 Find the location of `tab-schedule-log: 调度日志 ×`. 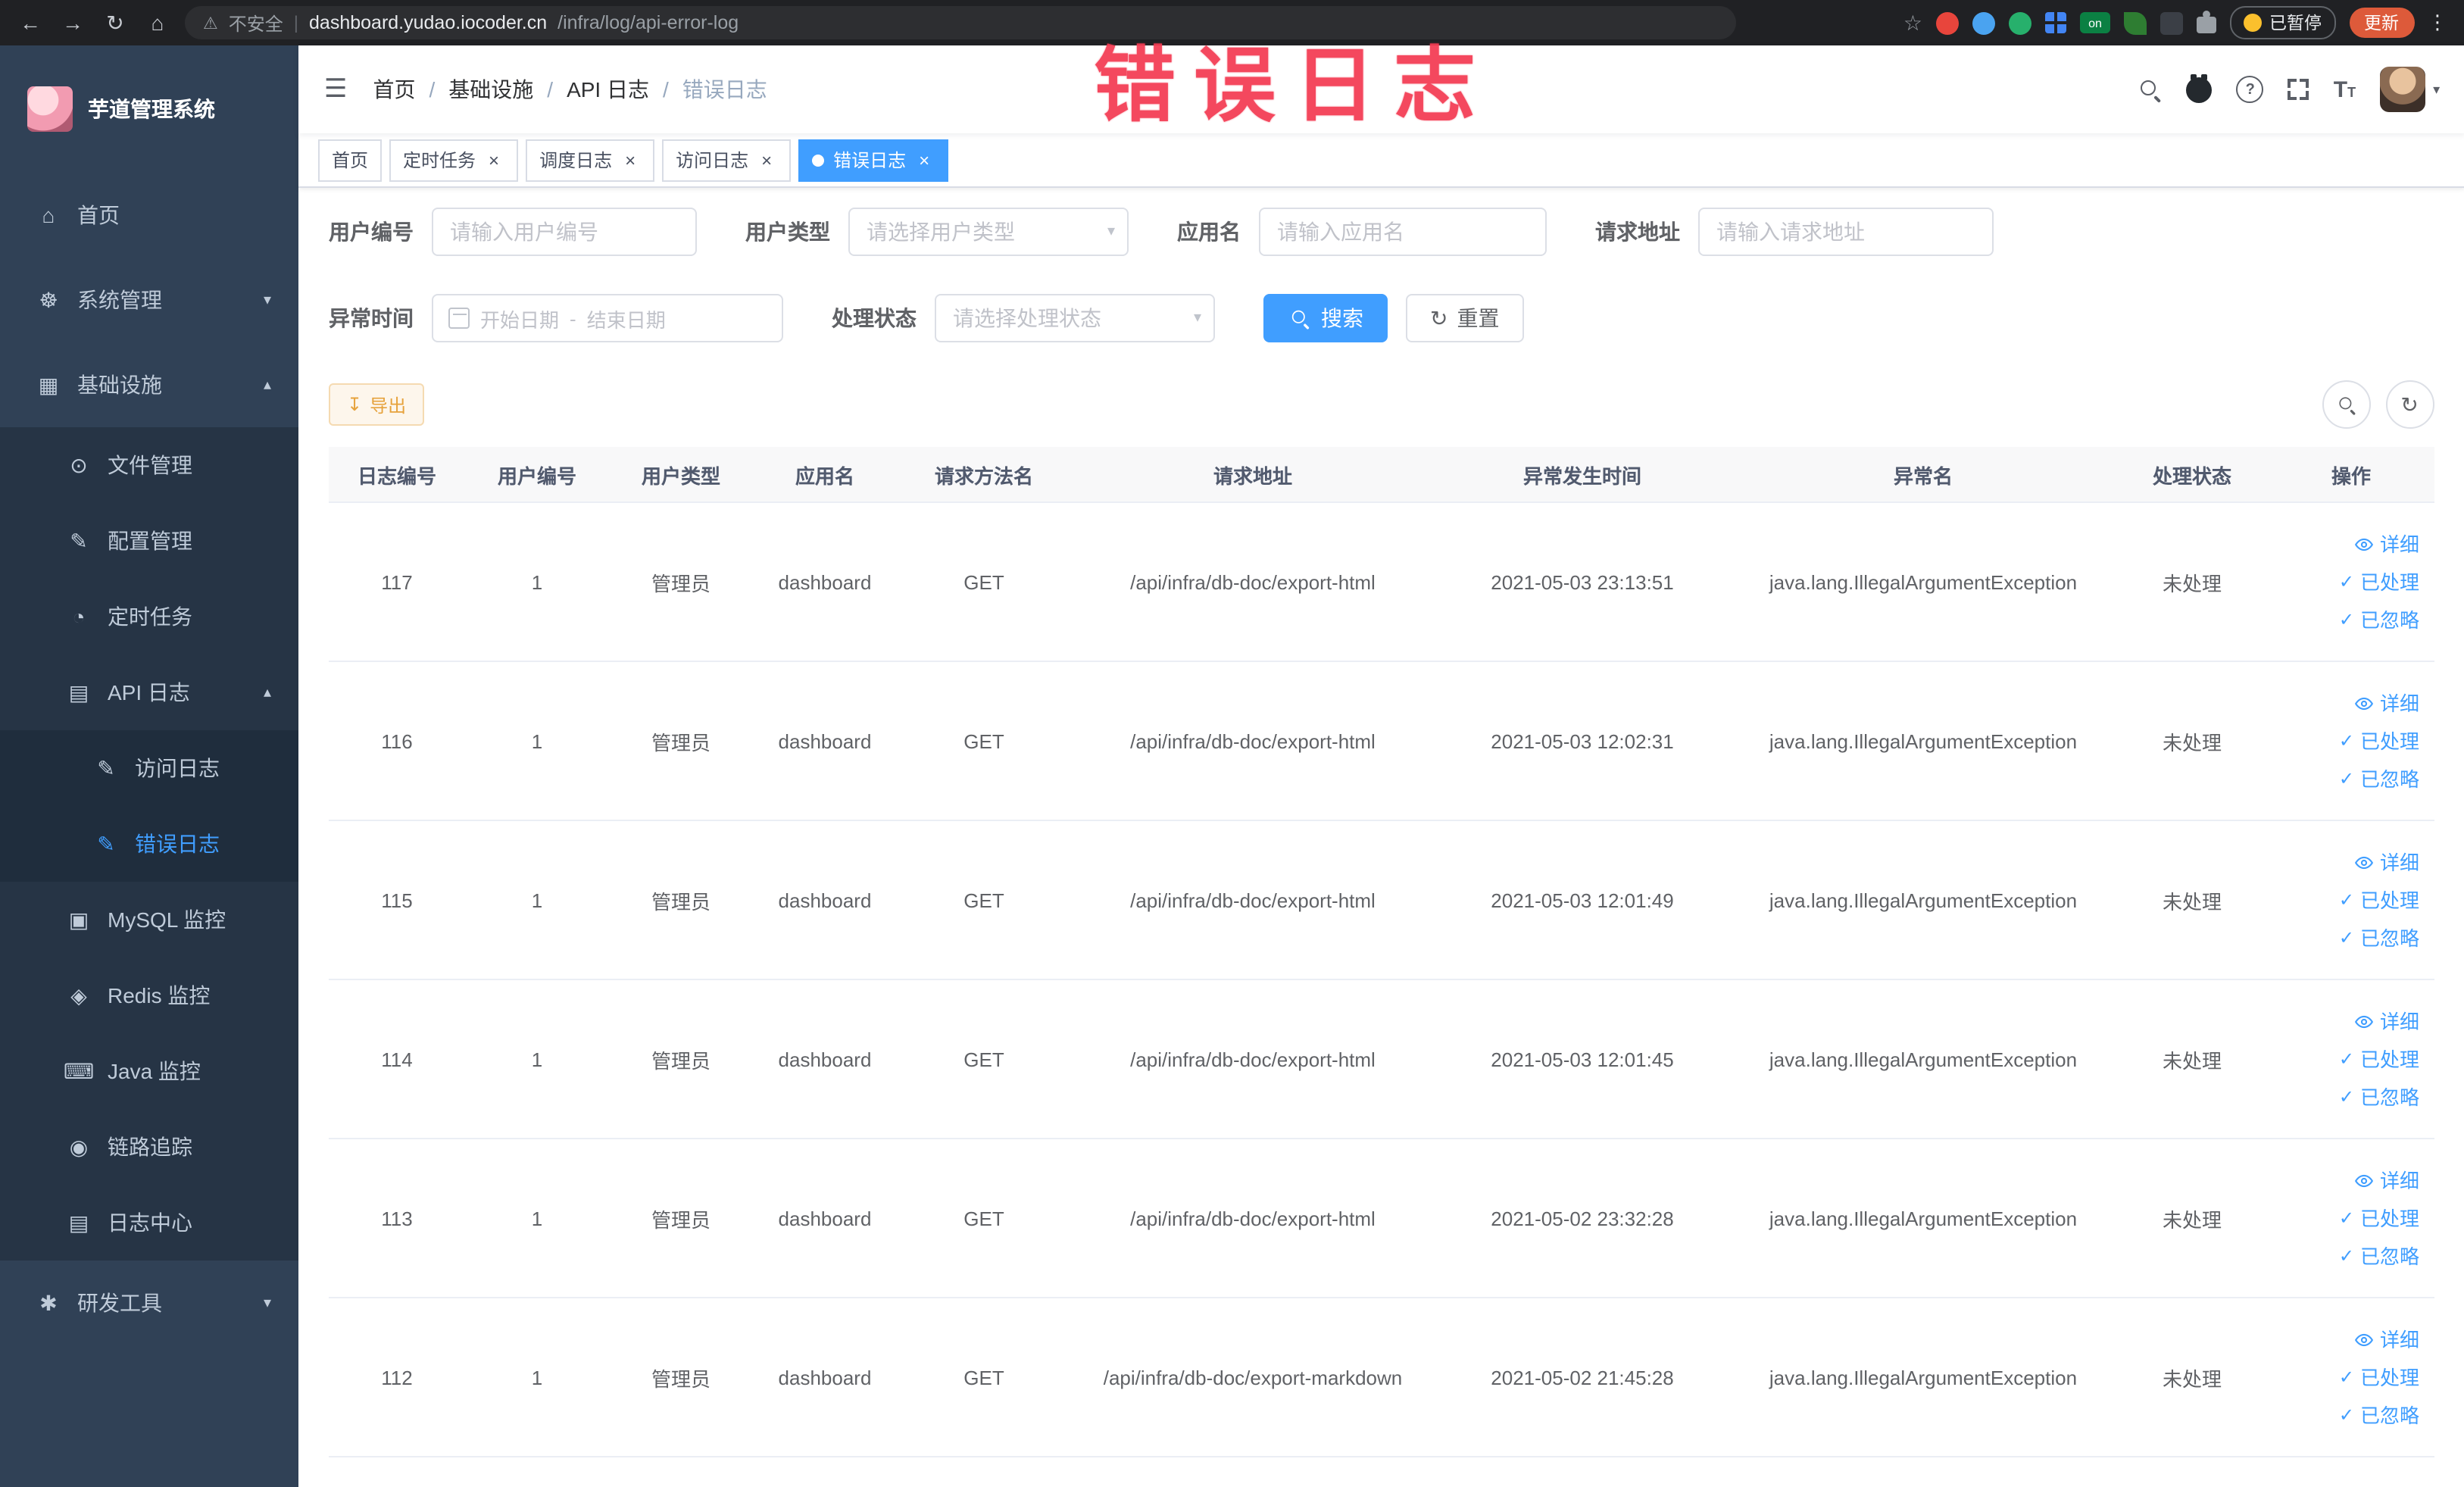

tab-schedule-log: 调度日志 × is located at coordinates (590, 160).